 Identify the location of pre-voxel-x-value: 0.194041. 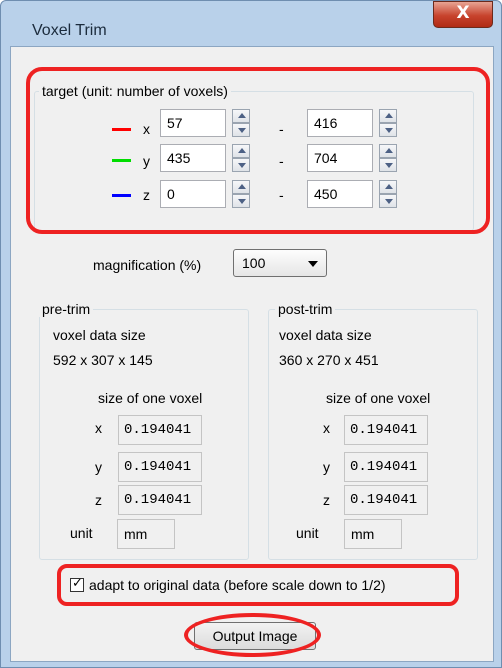
(160, 430).